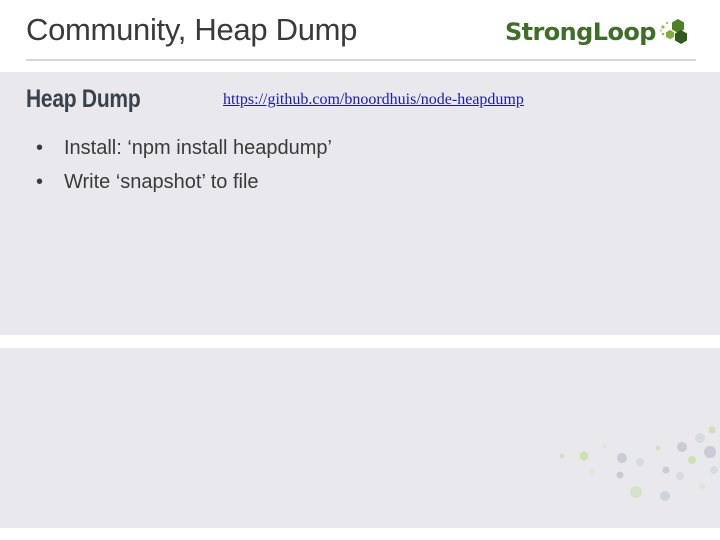 This screenshot has height=540, width=720. Describe the element at coordinates (361, 60) in the screenshot. I see `title-divider` at that location.